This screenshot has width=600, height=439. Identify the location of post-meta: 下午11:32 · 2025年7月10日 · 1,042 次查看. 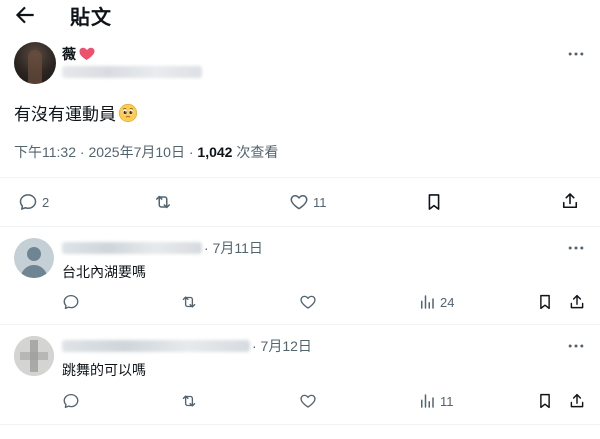
(146, 152).